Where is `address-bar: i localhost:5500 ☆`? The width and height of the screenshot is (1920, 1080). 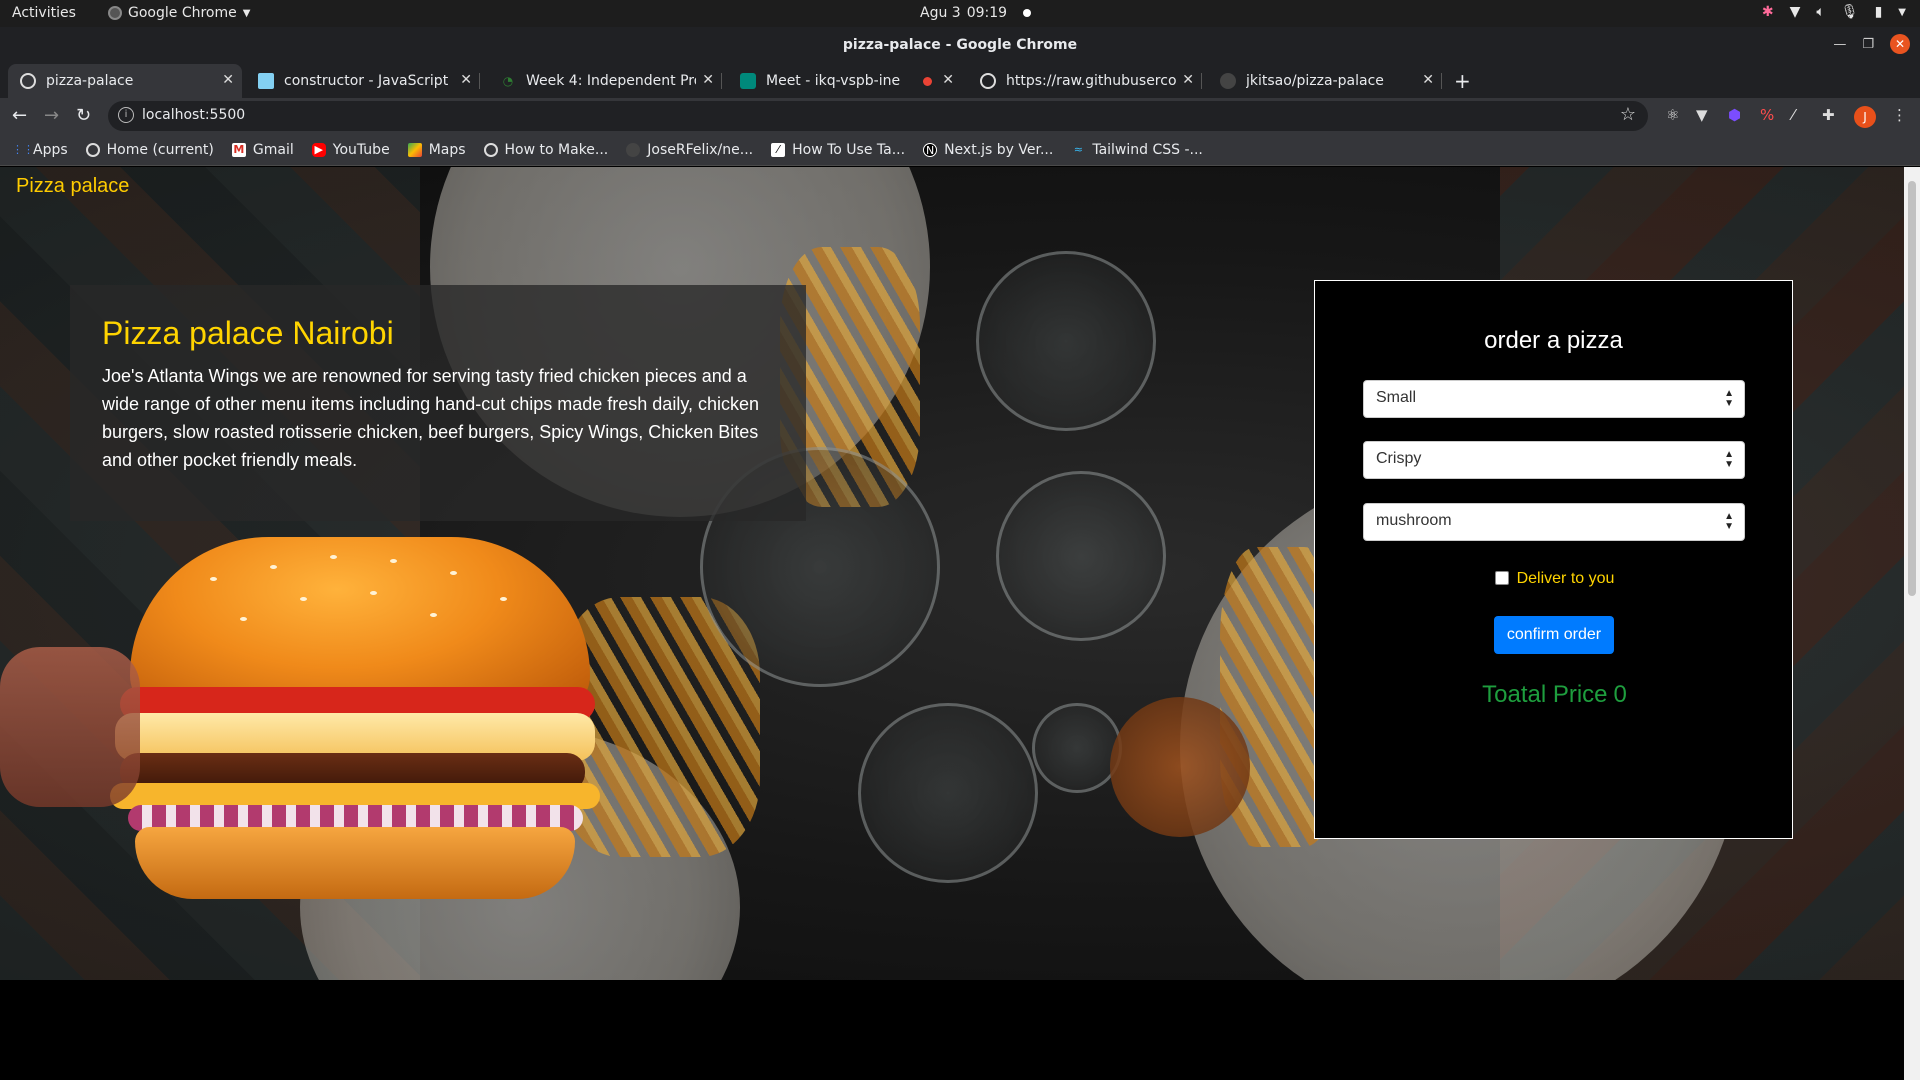 address-bar: i localhost:5500 ☆ is located at coordinates (878, 116).